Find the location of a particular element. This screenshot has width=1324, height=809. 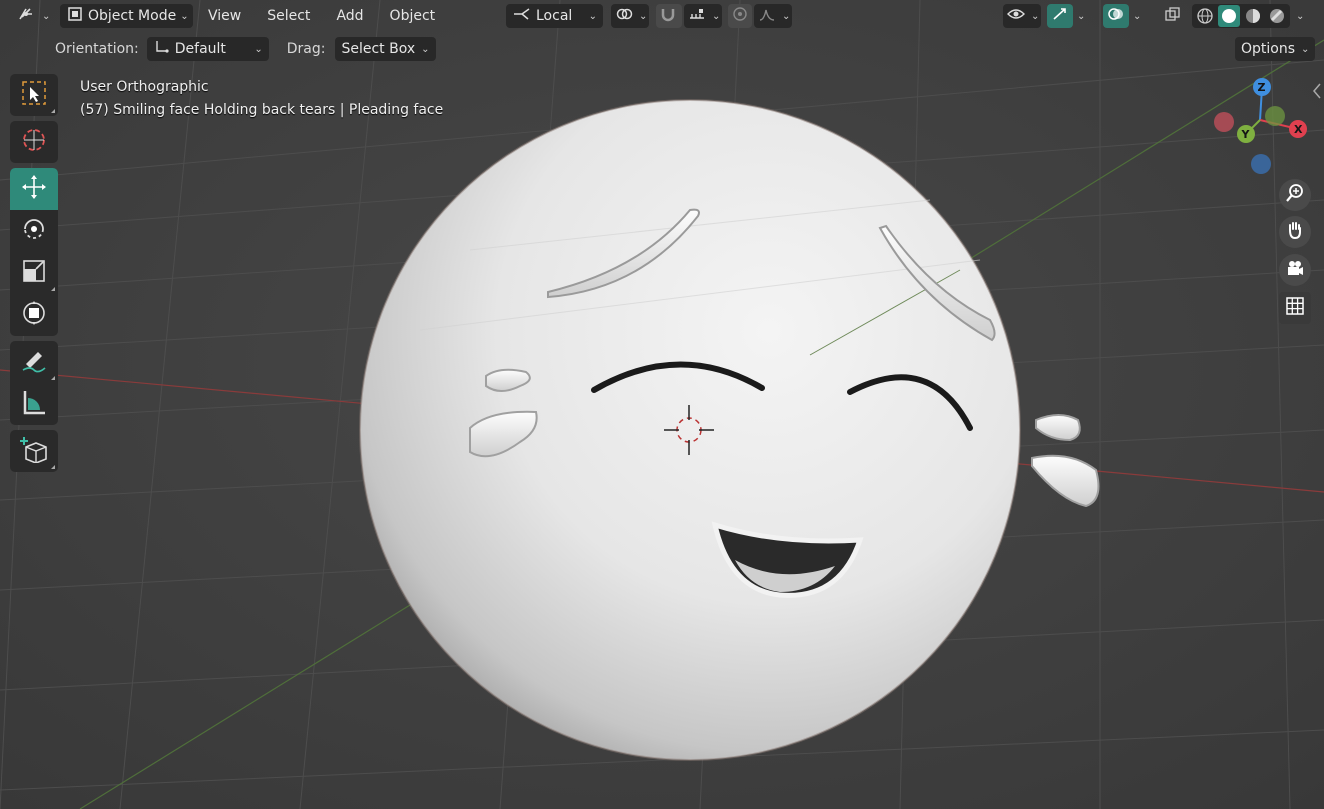

proportional-edit-icon is located at coordinates (740, 16).